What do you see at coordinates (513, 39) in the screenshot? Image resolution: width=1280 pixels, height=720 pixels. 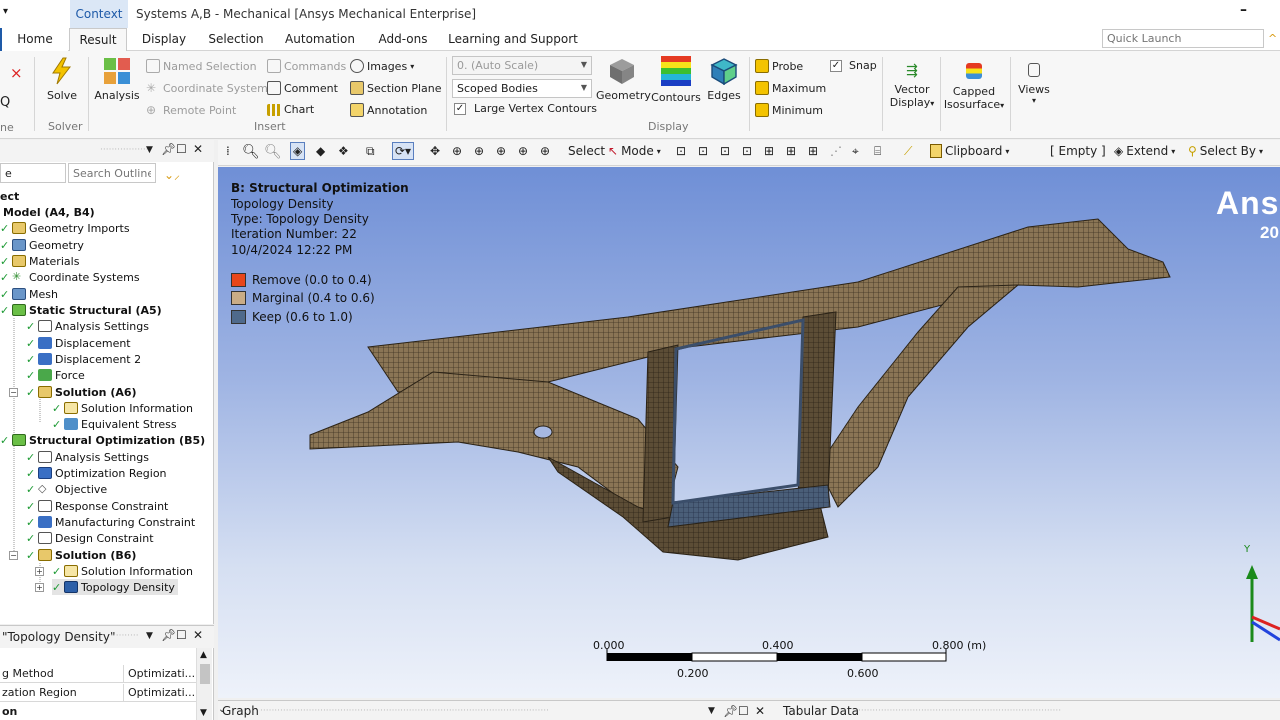 I see `tab-learning-support: Learning and Support` at bounding box center [513, 39].